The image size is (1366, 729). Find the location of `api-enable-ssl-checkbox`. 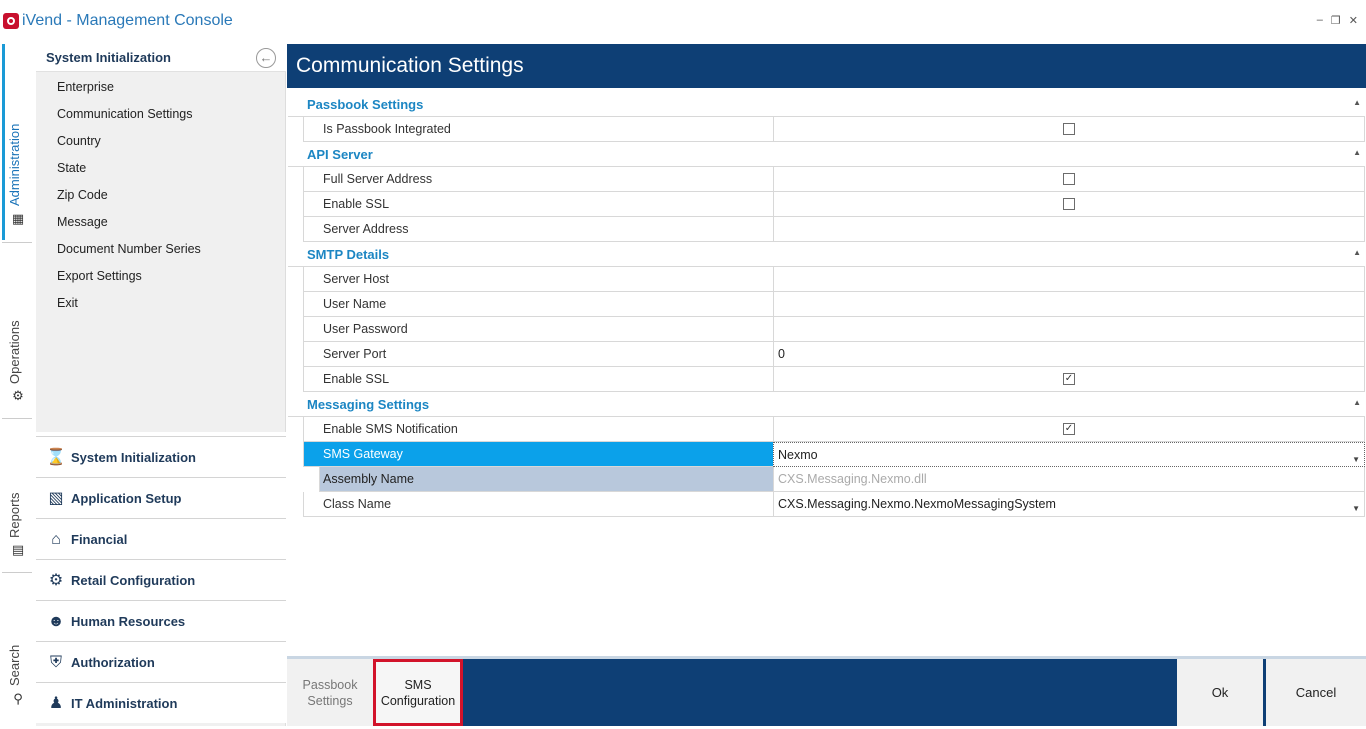

api-enable-ssl-checkbox is located at coordinates (1069, 204).